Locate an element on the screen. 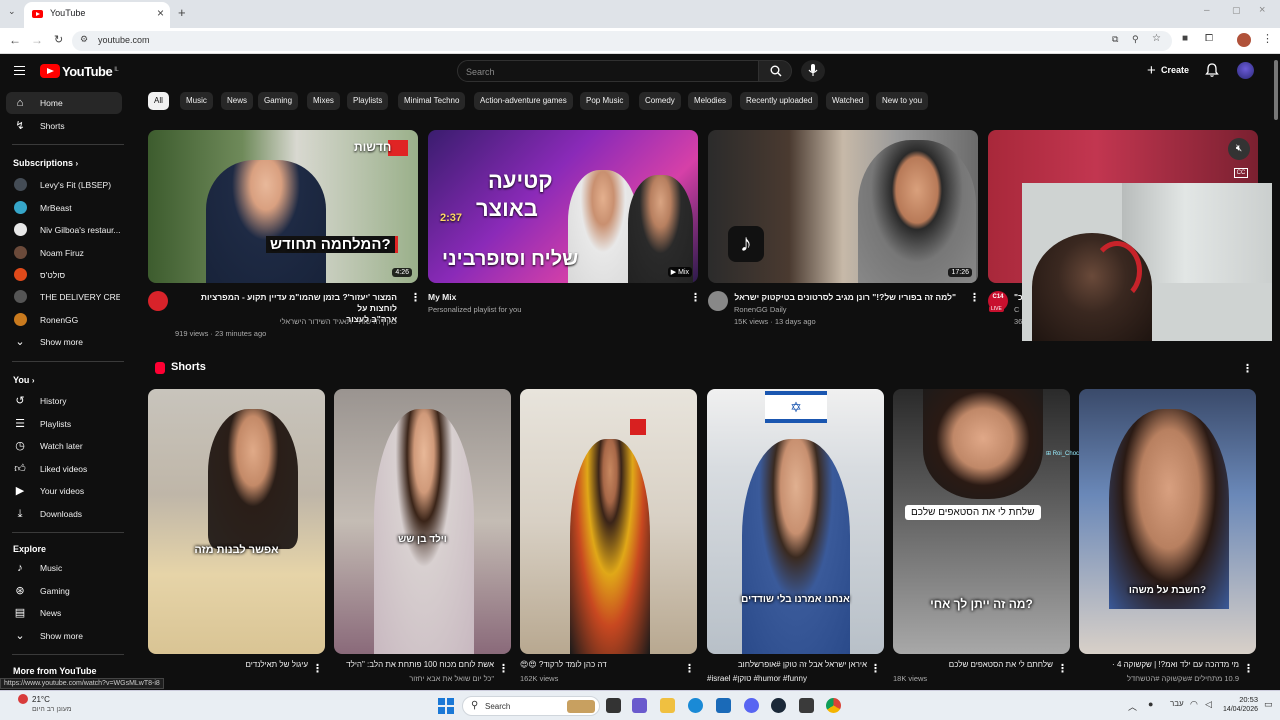 The height and width of the screenshot is (720, 1280). notifications-icon: ▭ is located at coordinates (1268, 704).